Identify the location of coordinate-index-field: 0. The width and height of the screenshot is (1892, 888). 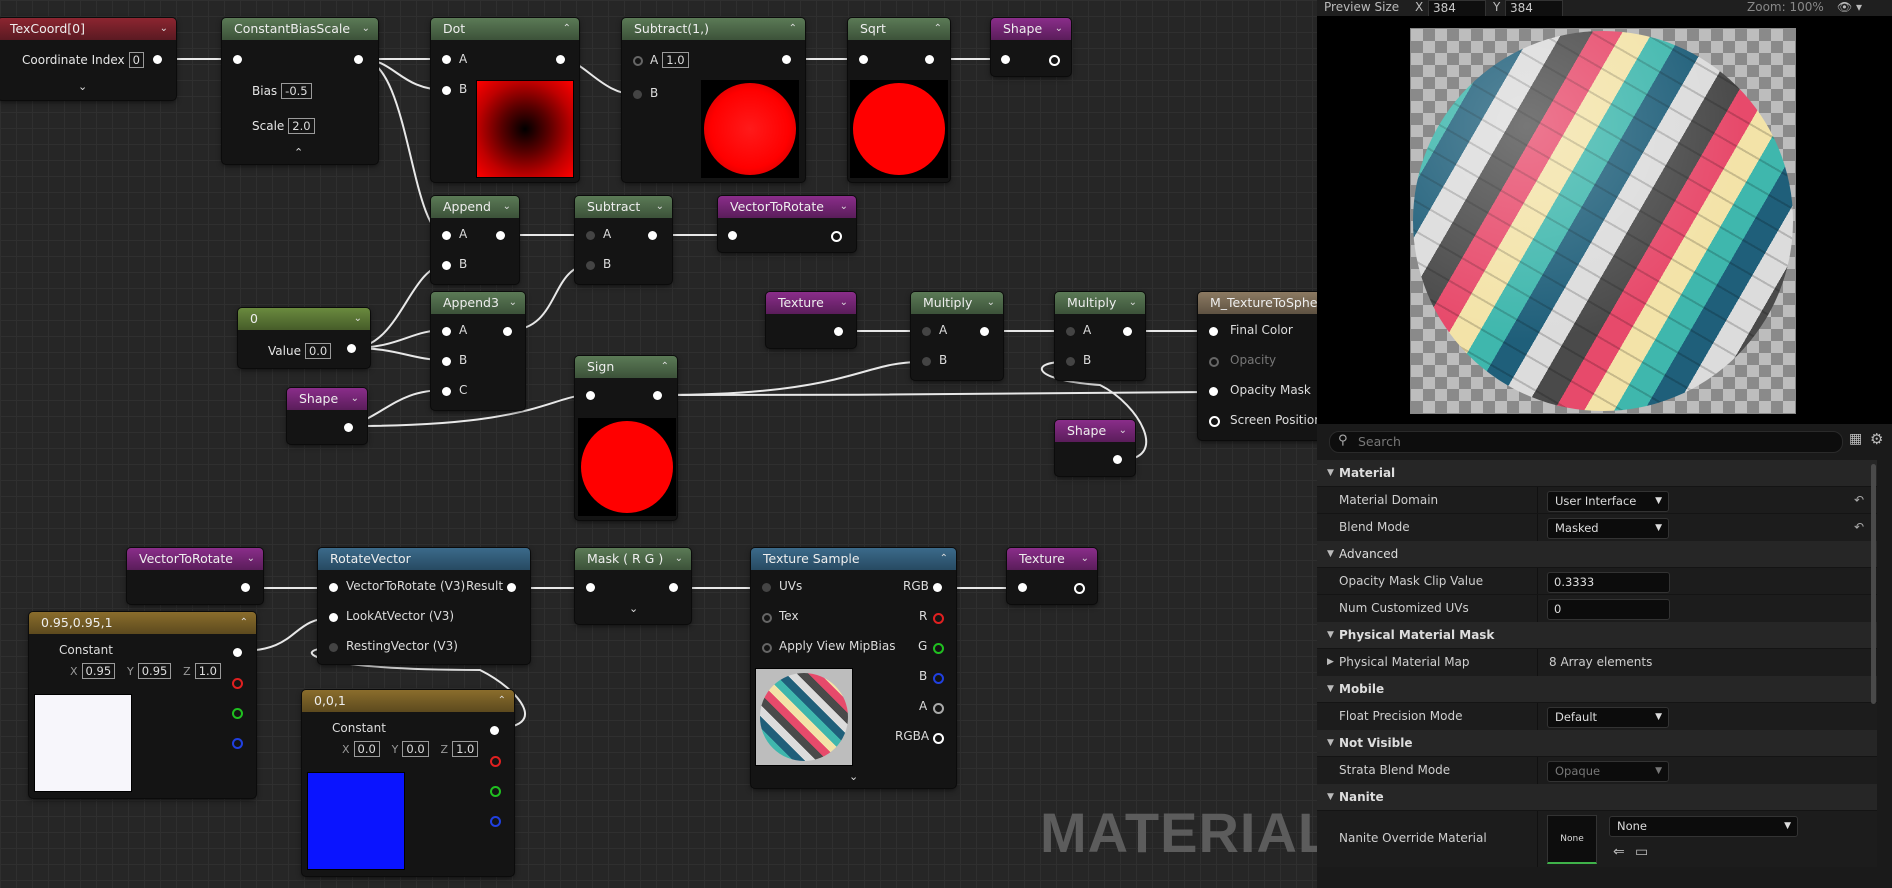
(136, 60).